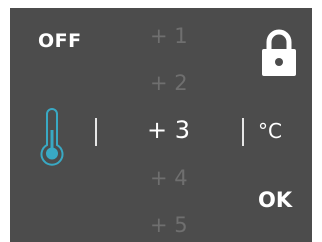  What do you see at coordinates (169, 36) in the screenshot?
I see `offset-option-plus-1: + 1` at bounding box center [169, 36].